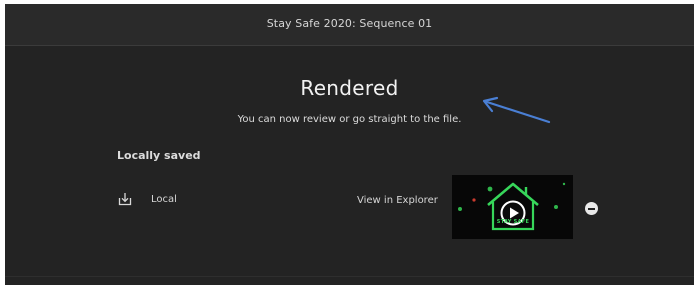 Image resolution: width=699 pixels, height=290 pixels. Describe the element at coordinates (591, 208) in the screenshot. I see `remove-button` at that location.